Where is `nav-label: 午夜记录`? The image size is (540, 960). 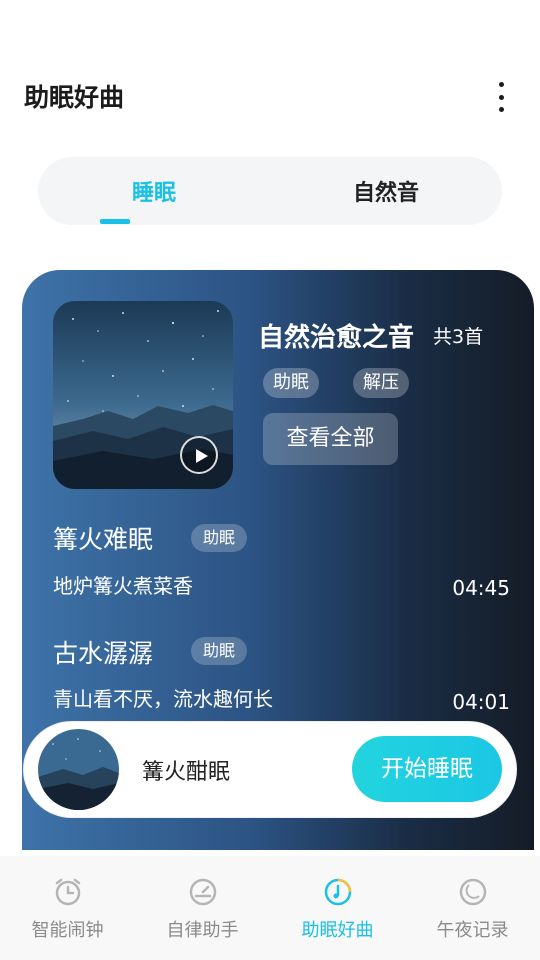
nav-label: 午夜记录 is located at coordinates (472, 930).